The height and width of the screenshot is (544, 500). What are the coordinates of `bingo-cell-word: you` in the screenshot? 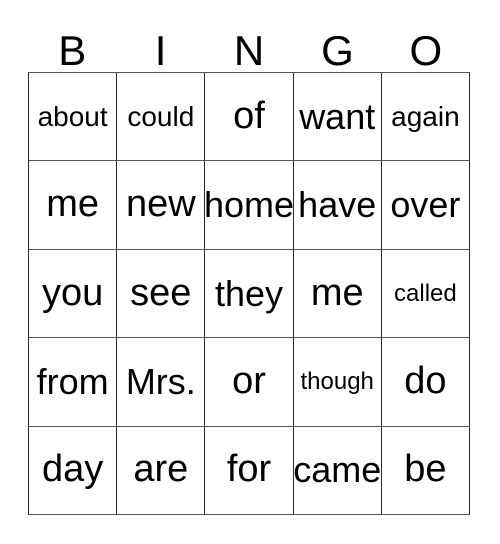 It's located at (72, 292).